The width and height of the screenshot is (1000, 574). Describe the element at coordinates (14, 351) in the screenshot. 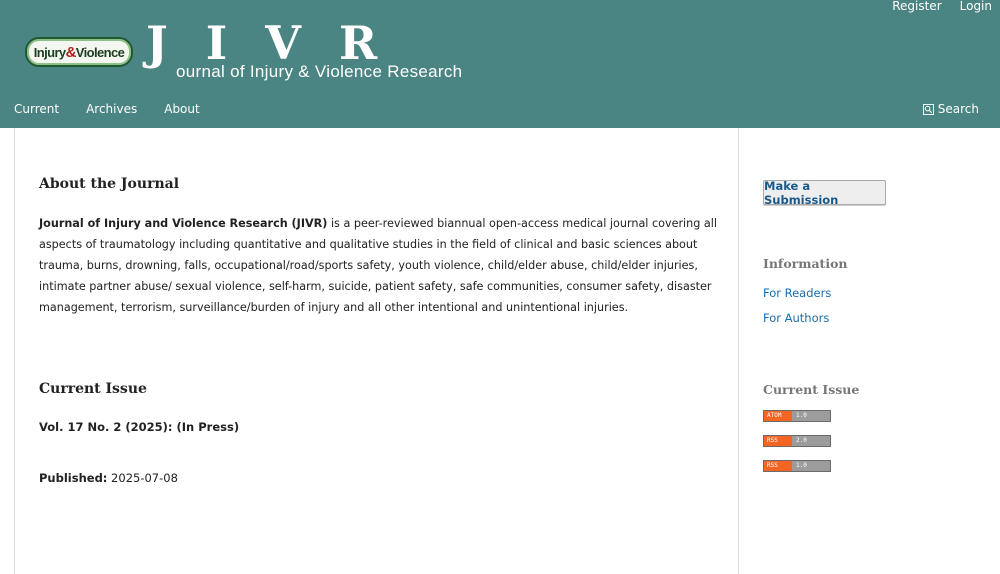

I see `content-left-border` at that location.